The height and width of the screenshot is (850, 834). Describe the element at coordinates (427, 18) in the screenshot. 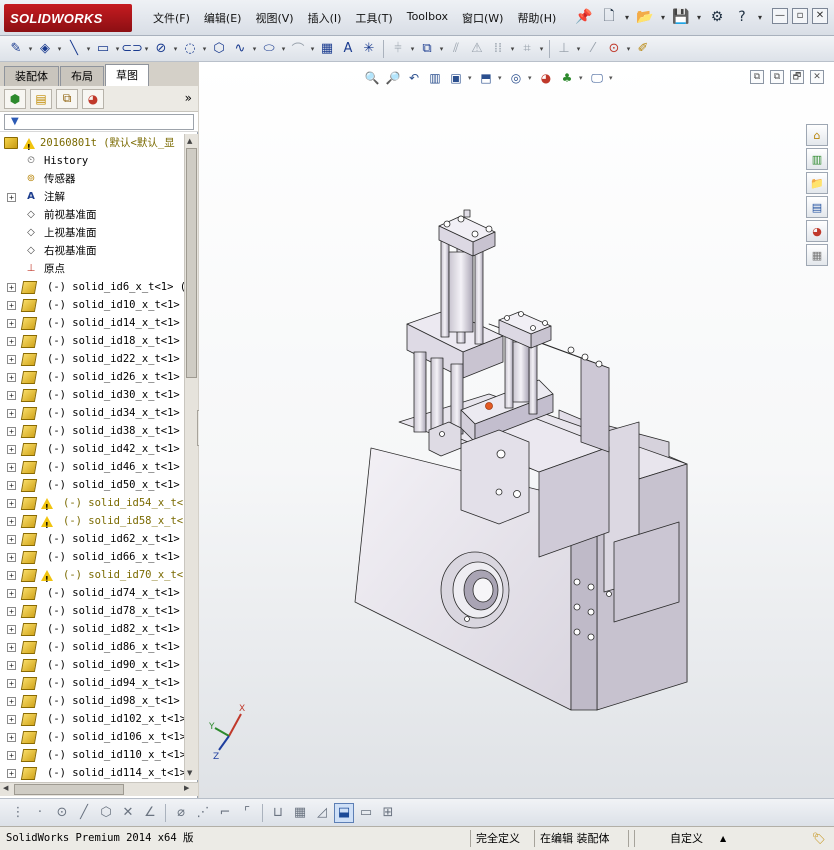

I see `menu-toolbox: Toolbox` at that location.